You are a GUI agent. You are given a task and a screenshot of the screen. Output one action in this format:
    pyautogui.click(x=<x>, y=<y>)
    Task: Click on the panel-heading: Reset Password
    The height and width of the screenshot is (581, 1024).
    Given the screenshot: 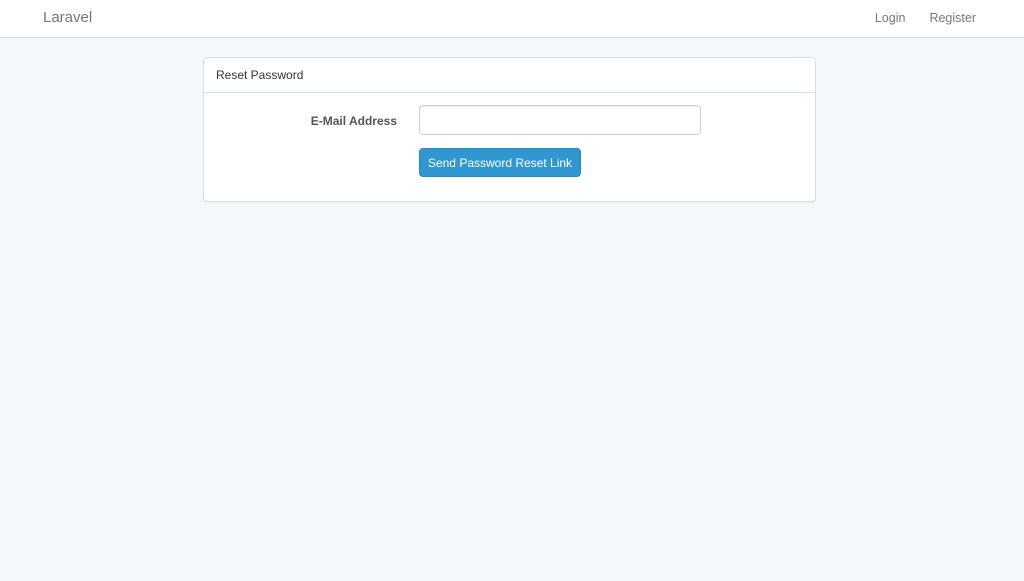 What is the action you would take?
    pyautogui.click(x=509, y=75)
    